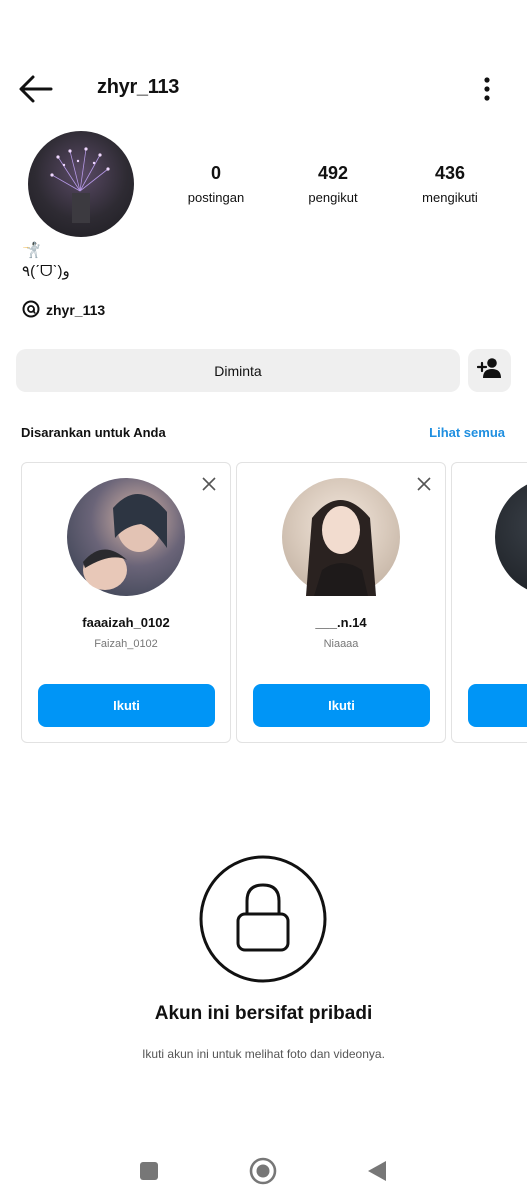 The height and width of the screenshot is (1200, 527). Describe the element at coordinates (46, 261) in the screenshot. I see `profile-bio: 🤺 ٩(ˊᗜˋ)و` at that location.